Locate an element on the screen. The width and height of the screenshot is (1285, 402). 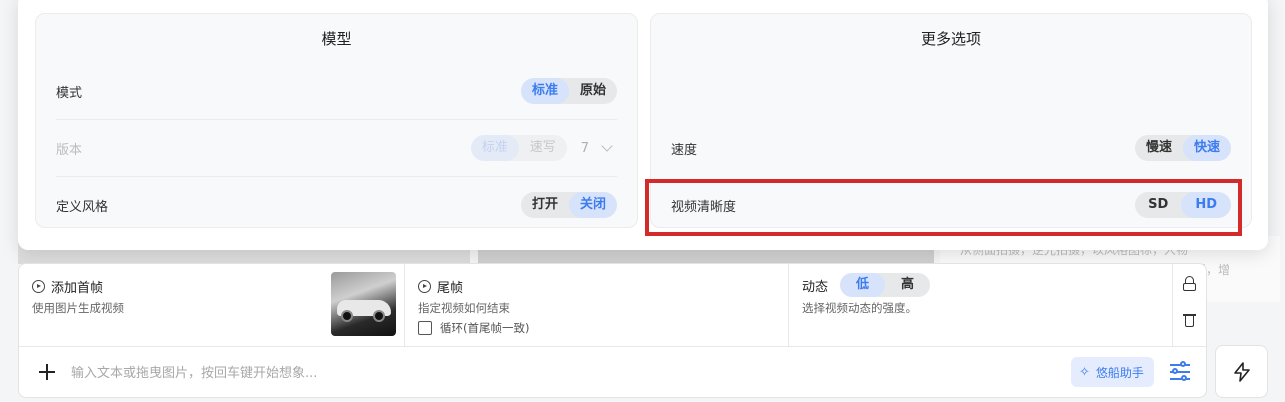
loop-option: 循环(首尾帧一致) is located at coordinates (473, 328).